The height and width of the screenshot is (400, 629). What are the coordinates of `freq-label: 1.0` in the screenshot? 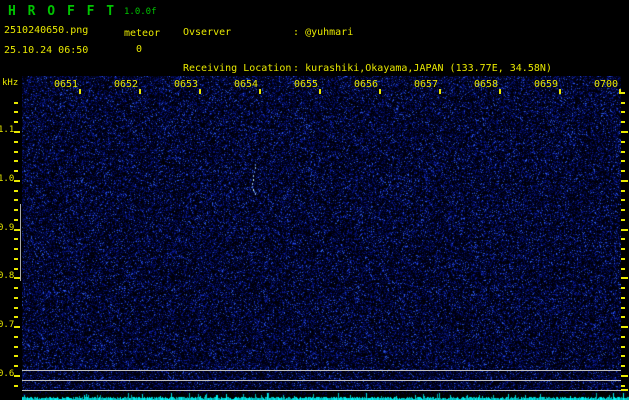 It's located at (7, 179).